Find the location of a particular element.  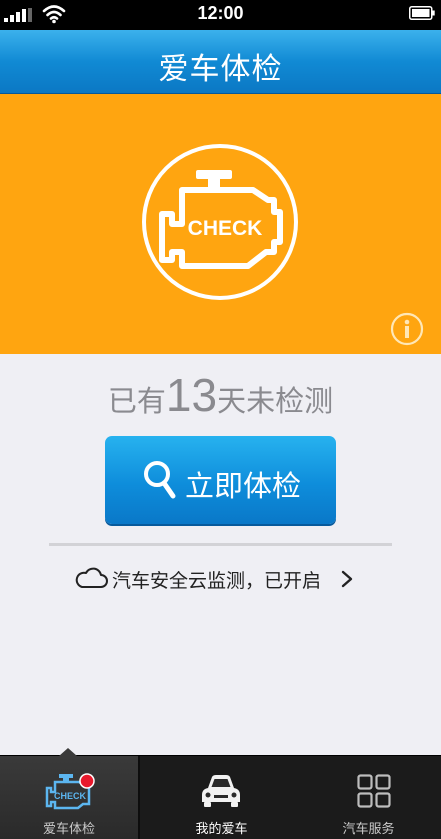

days-count: 13 is located at coordinates (191, 395).